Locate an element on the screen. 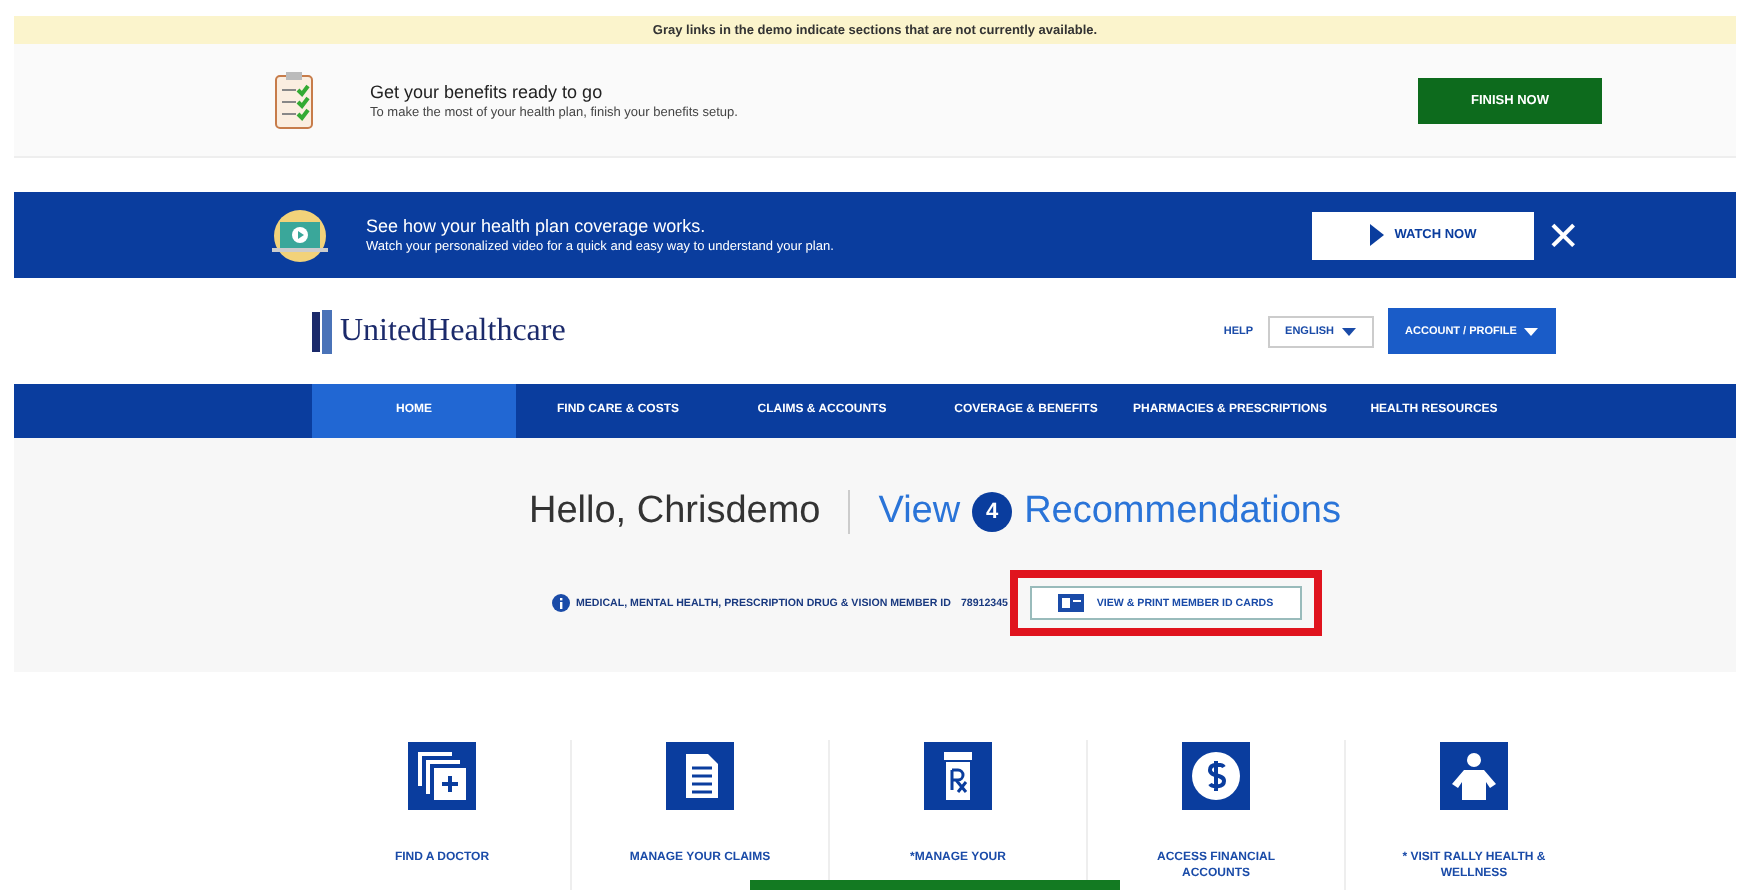 The width and height of the screenshot is (1750, 890). logo-icon is located at coordinates (322, 331).